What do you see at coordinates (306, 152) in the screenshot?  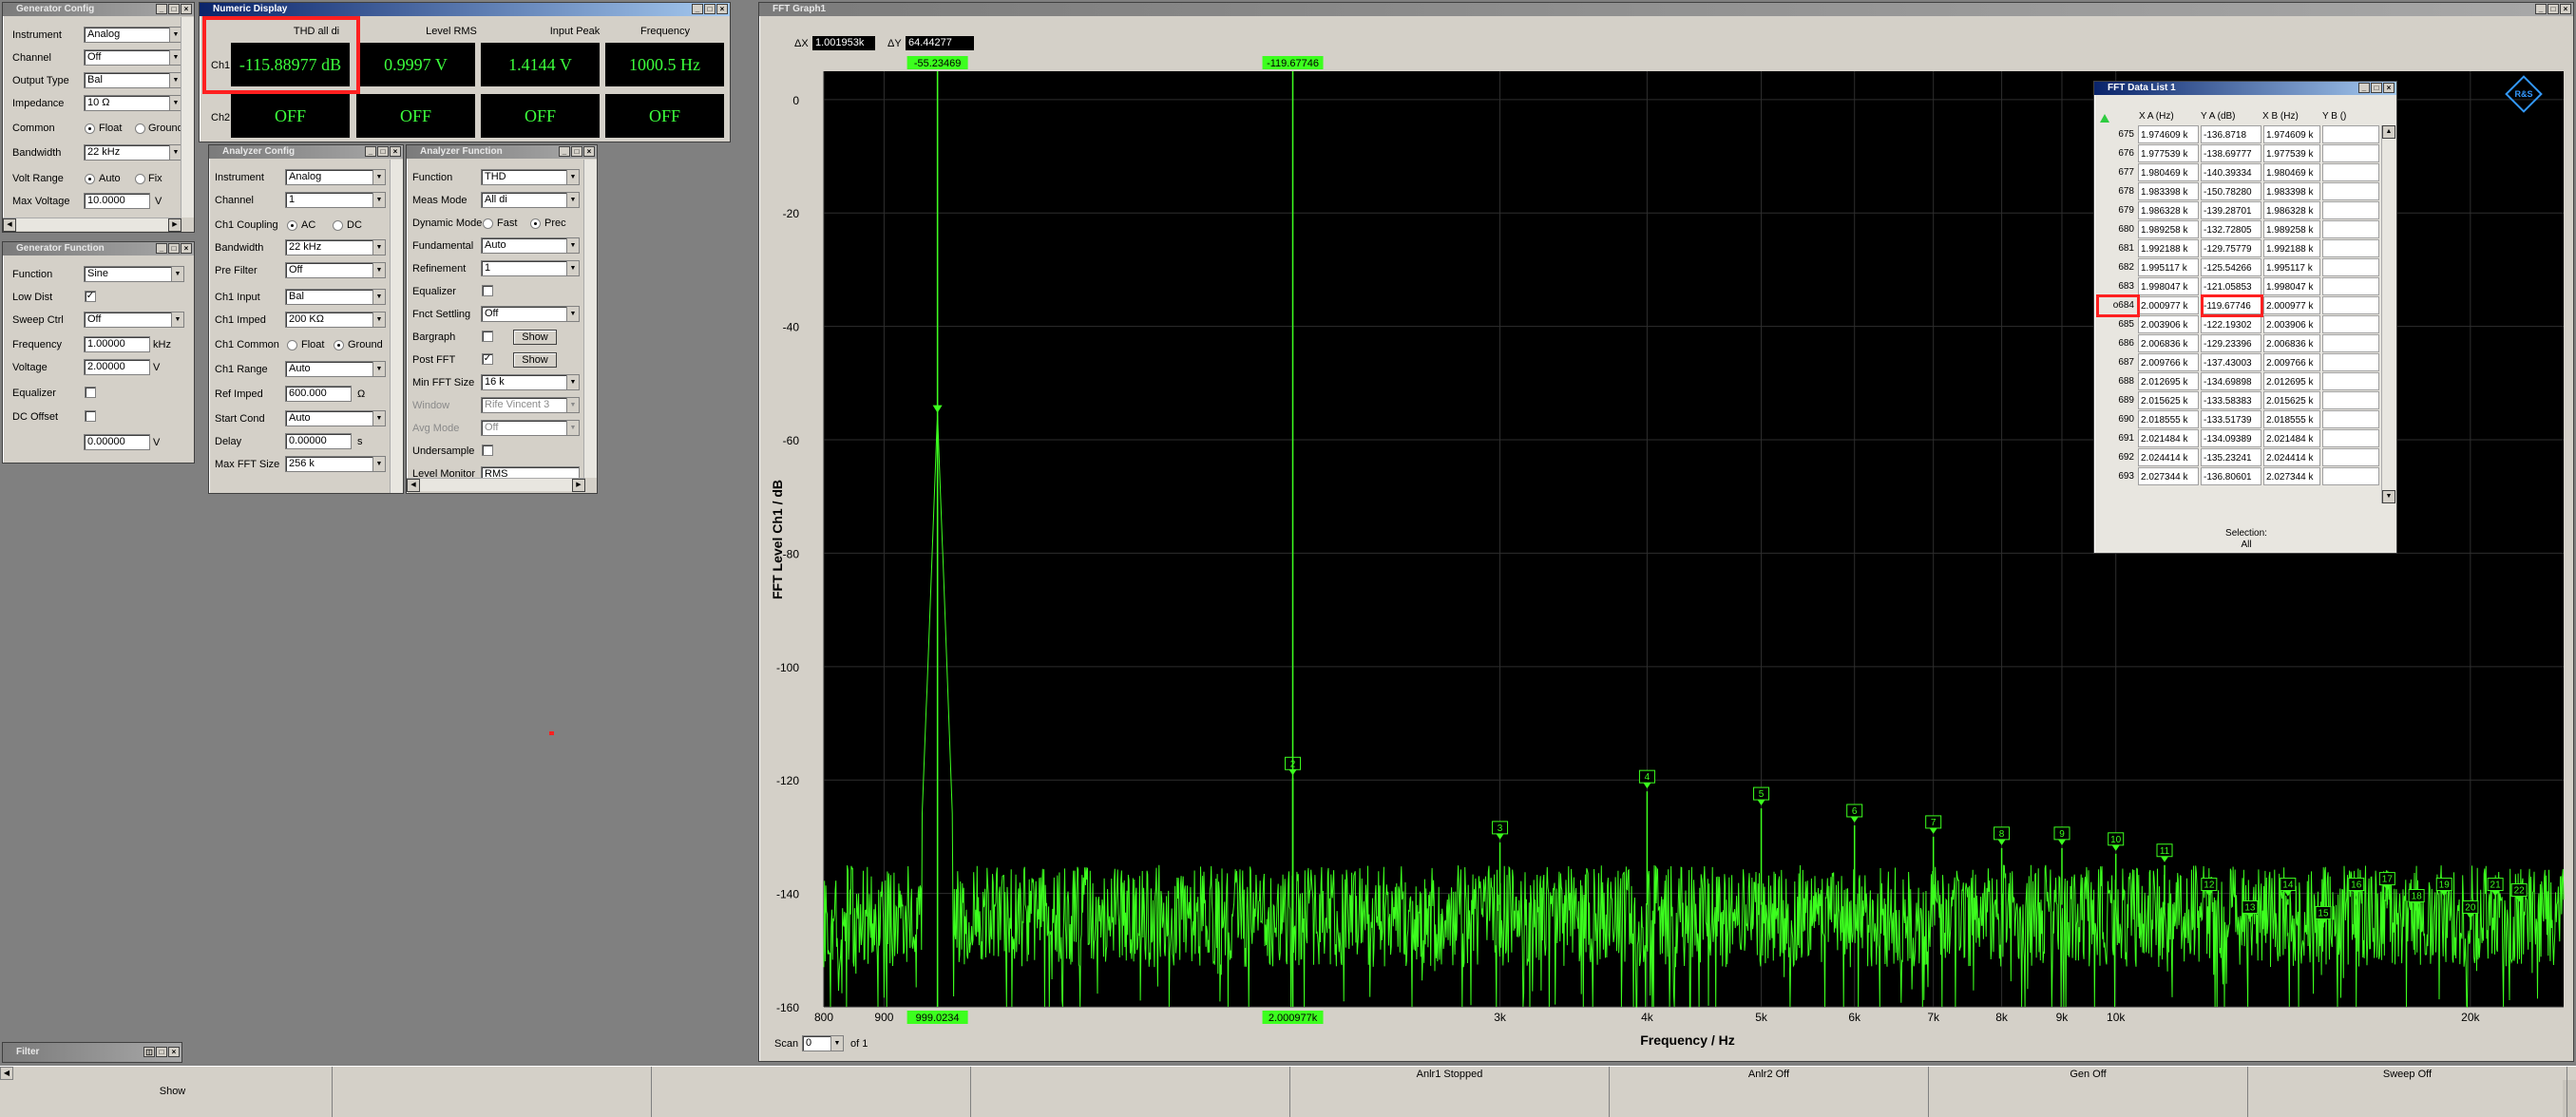 I see `analyzer-config-titlebar: Analyzer Config _ □ ×` at bounding box center [306, 152].